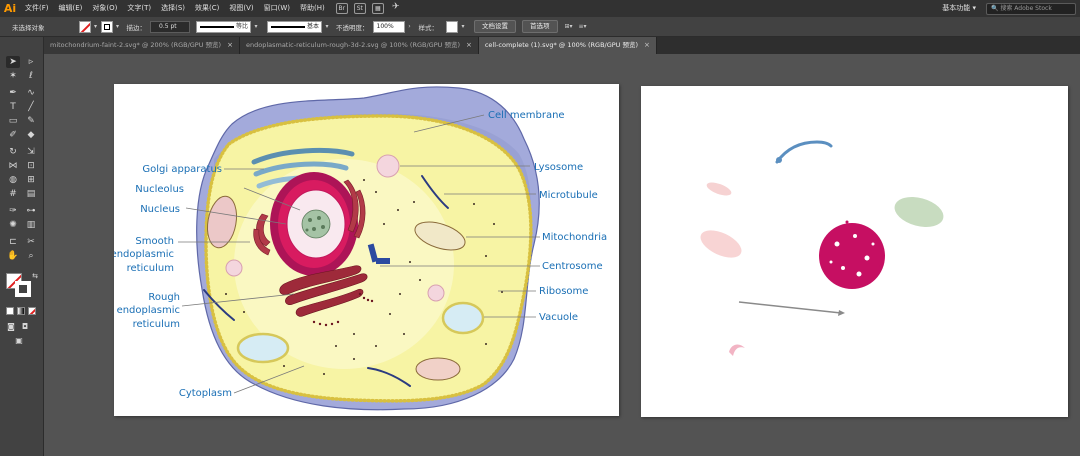 This screenshot has width=1080, height=456. Describe the element at coordinates (170, 26) in the screenshot. I see `stroke-weight-field: 0.5 pt` at that location.